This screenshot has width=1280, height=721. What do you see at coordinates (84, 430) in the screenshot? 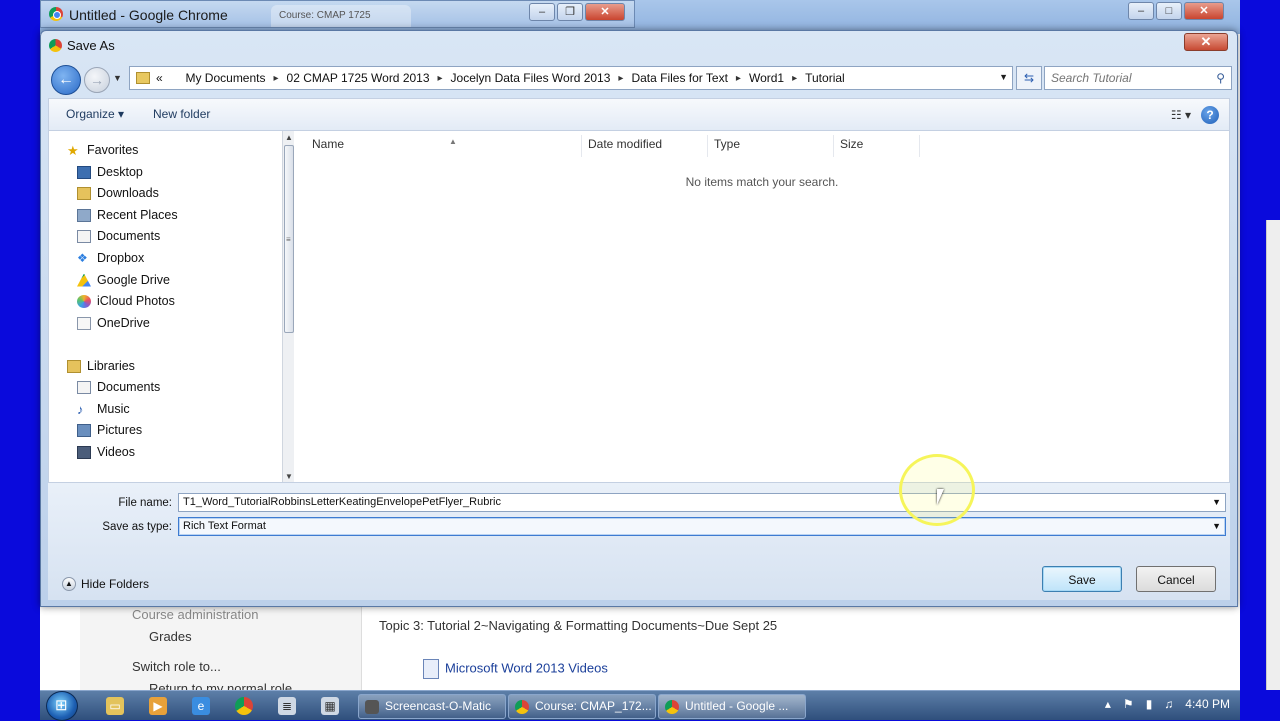
I see `pictures-icon` at bounding box center [84, 430].